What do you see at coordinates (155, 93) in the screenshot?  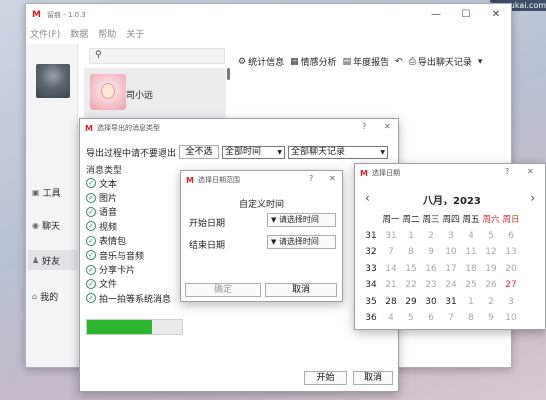 I see `list-item: 司小远` at bounding box center [155, 93].